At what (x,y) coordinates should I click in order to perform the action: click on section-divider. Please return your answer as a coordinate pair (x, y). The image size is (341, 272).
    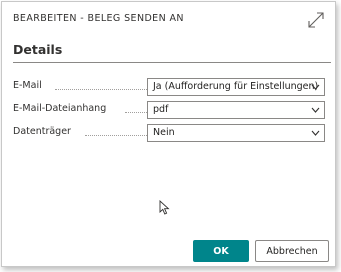
    Looking at the image, I should click on (172, 62).